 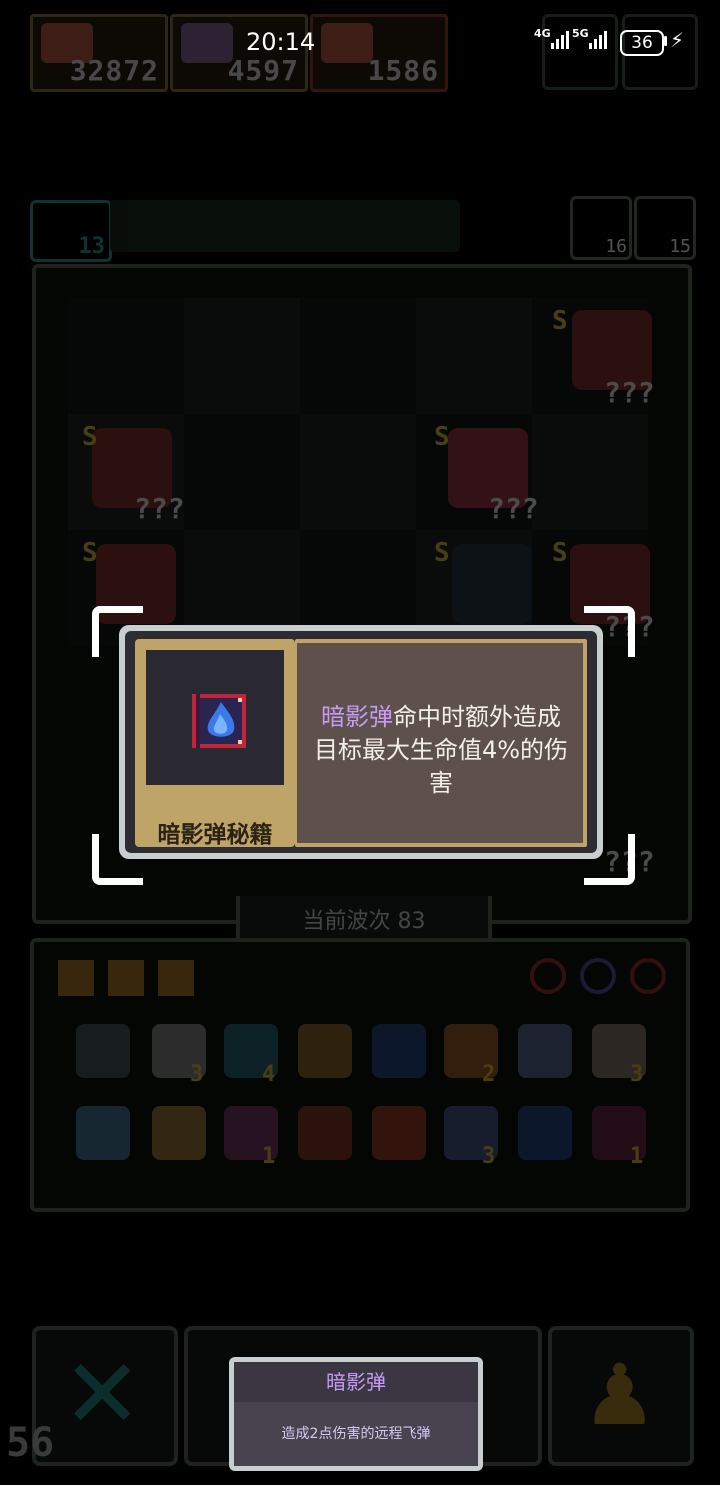 What do you see at coordinates (281, 42) in the screenshot?
I see `status-time: 20:14` at bounding box center [281, 42].